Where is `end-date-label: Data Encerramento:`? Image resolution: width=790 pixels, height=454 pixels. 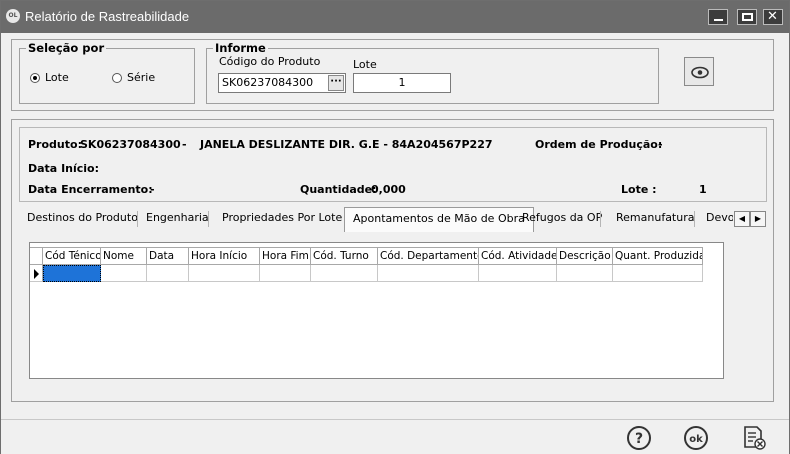 end-date-label: Data Encerramento: is located at coordinates (90, 189).